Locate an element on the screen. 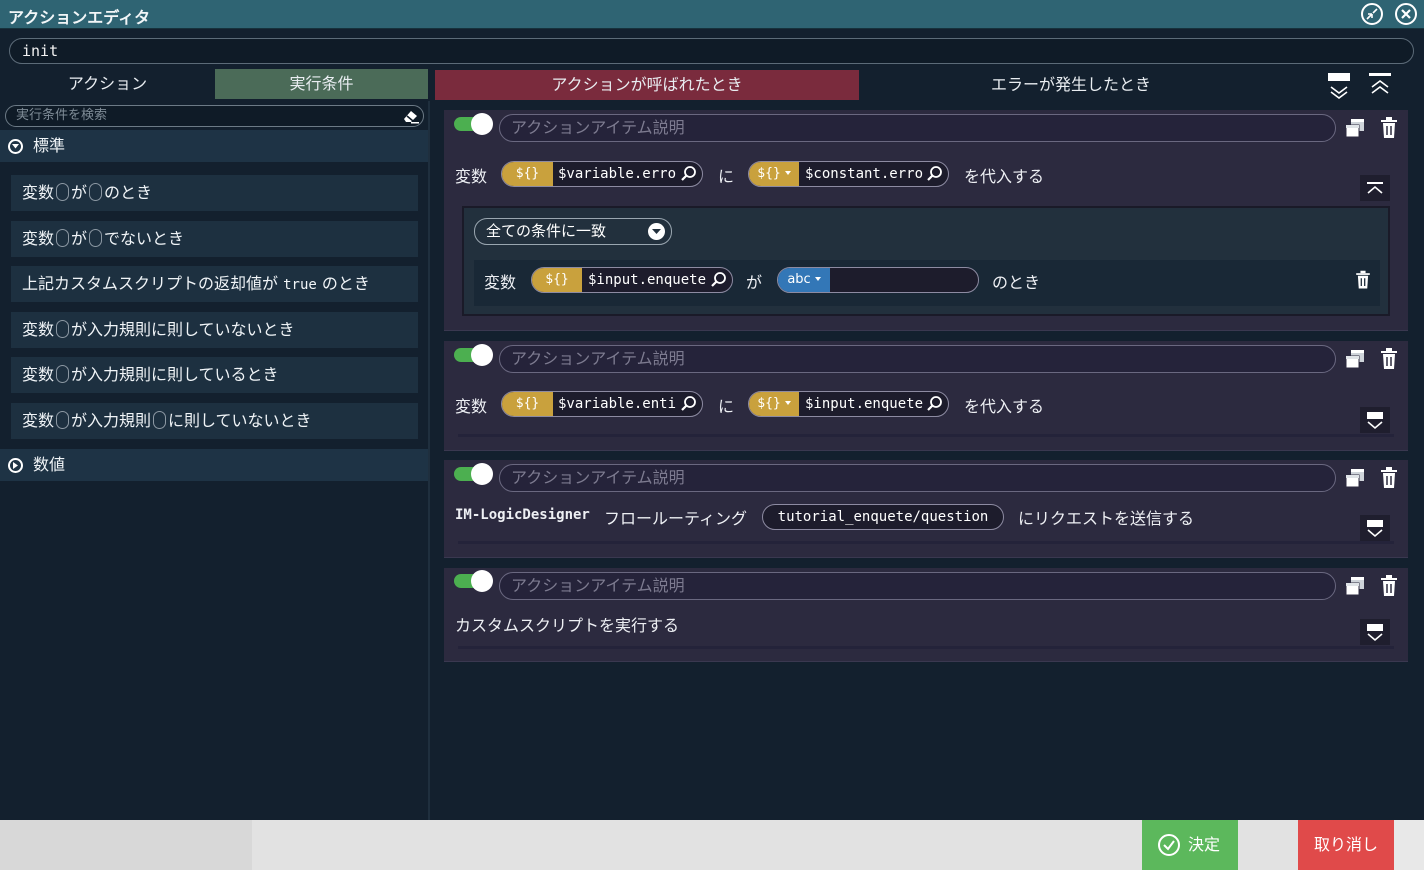 The image size is (1424, 870). product-label: IM-LogicDesigner is located at coordinates (522, 515).